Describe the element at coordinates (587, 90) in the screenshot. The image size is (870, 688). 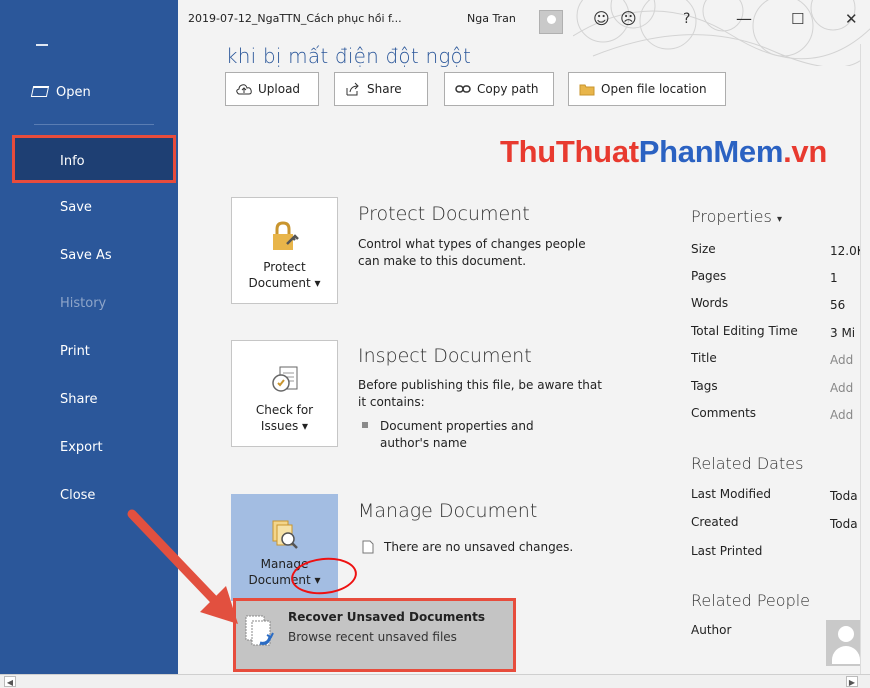
I see `folder-icon` at that location.